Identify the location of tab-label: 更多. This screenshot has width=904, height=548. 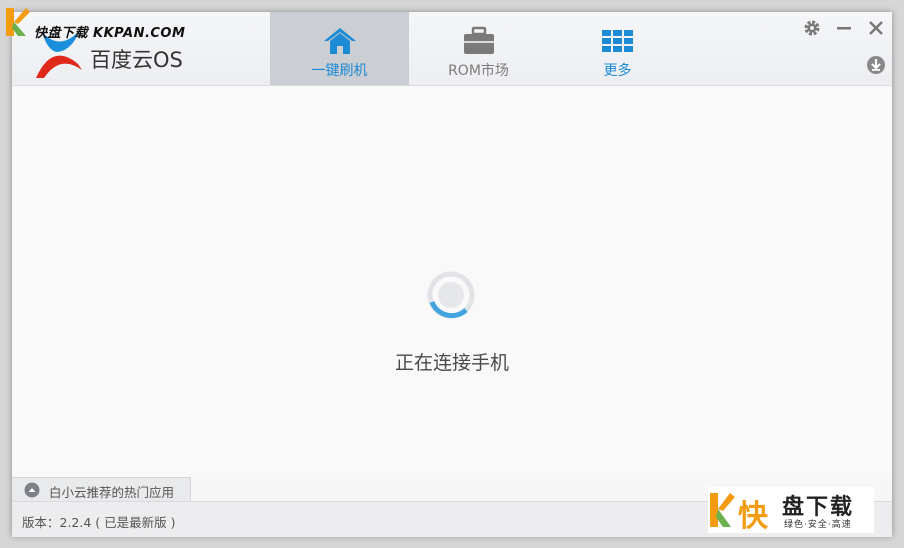
(617, 71).